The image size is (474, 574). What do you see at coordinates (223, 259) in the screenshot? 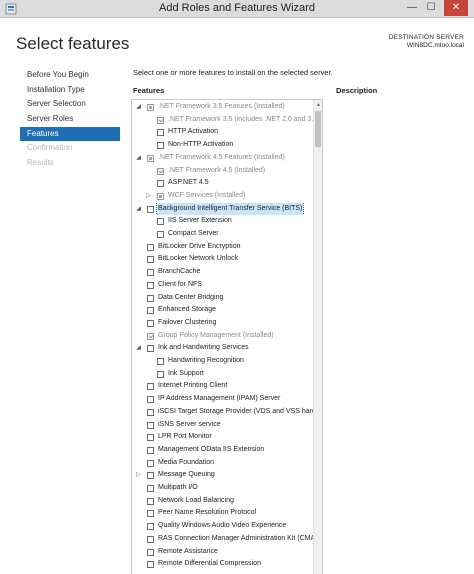
I see `feature-row: BitLocker Network Unlock` at bounding box center [223, 259].